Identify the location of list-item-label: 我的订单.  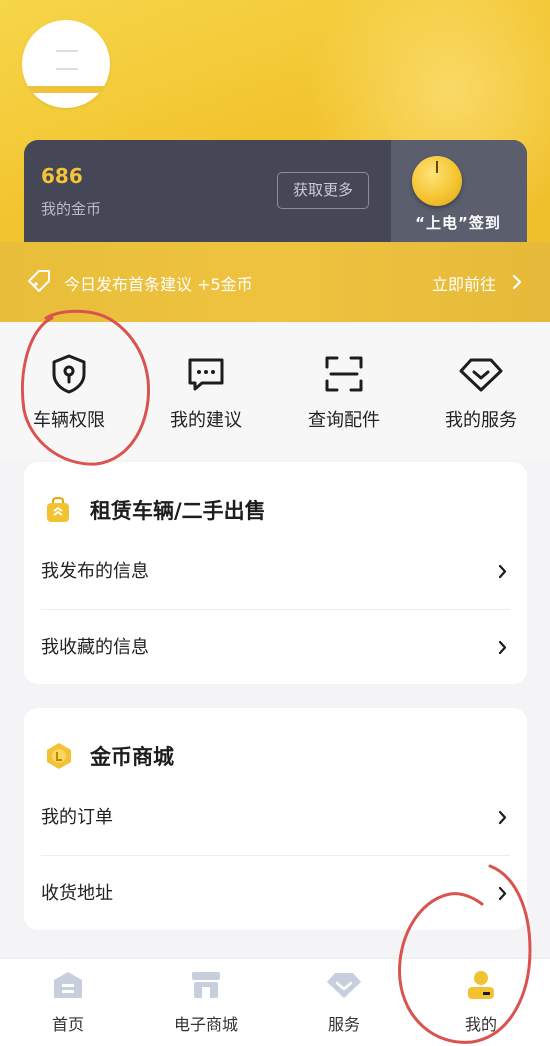
(77, 817).